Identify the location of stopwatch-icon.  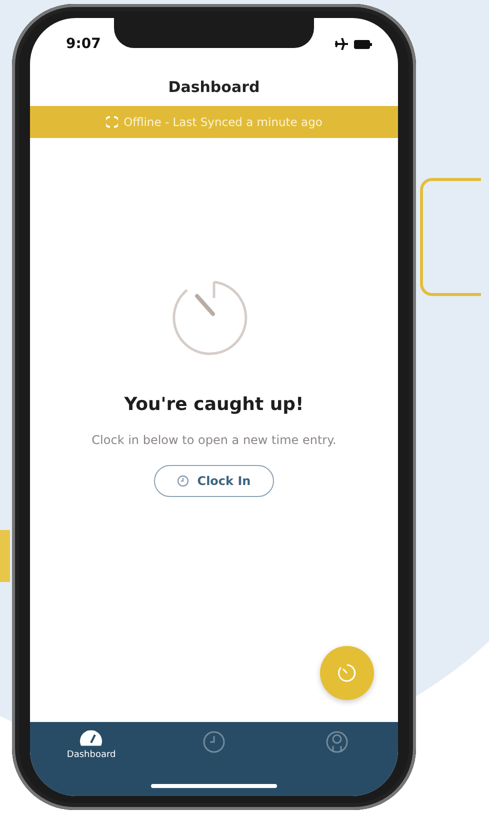
(347, 673).